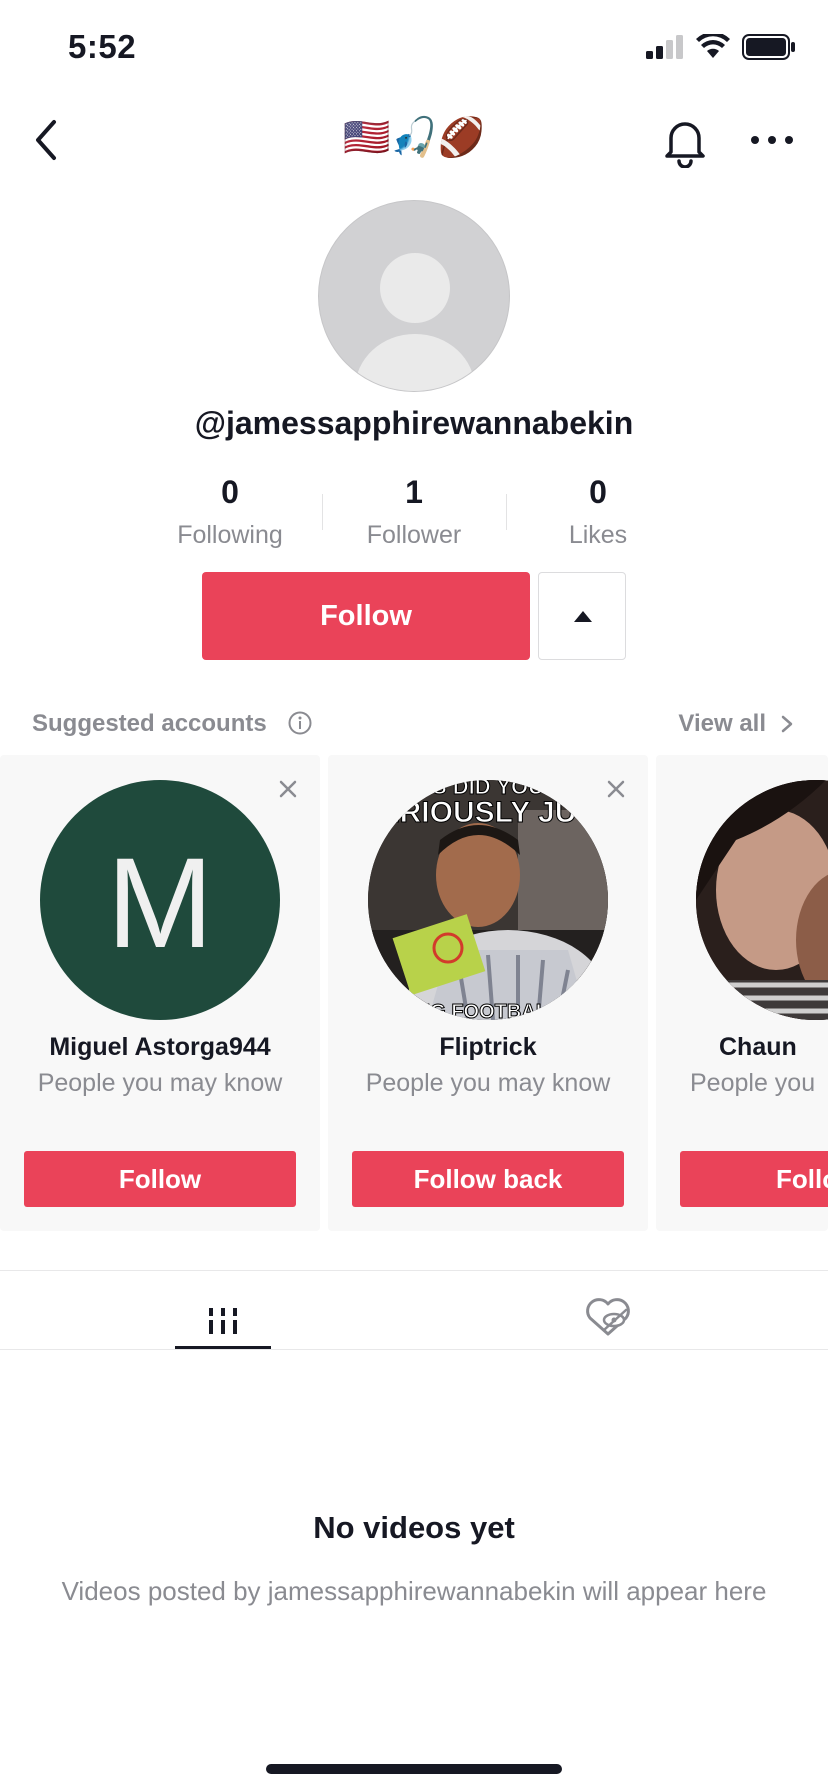 This screenshot has height=1792, width=828. Describe the element at coordinates (685, 141) in the screenshot. I see `bell-icon` at that location.